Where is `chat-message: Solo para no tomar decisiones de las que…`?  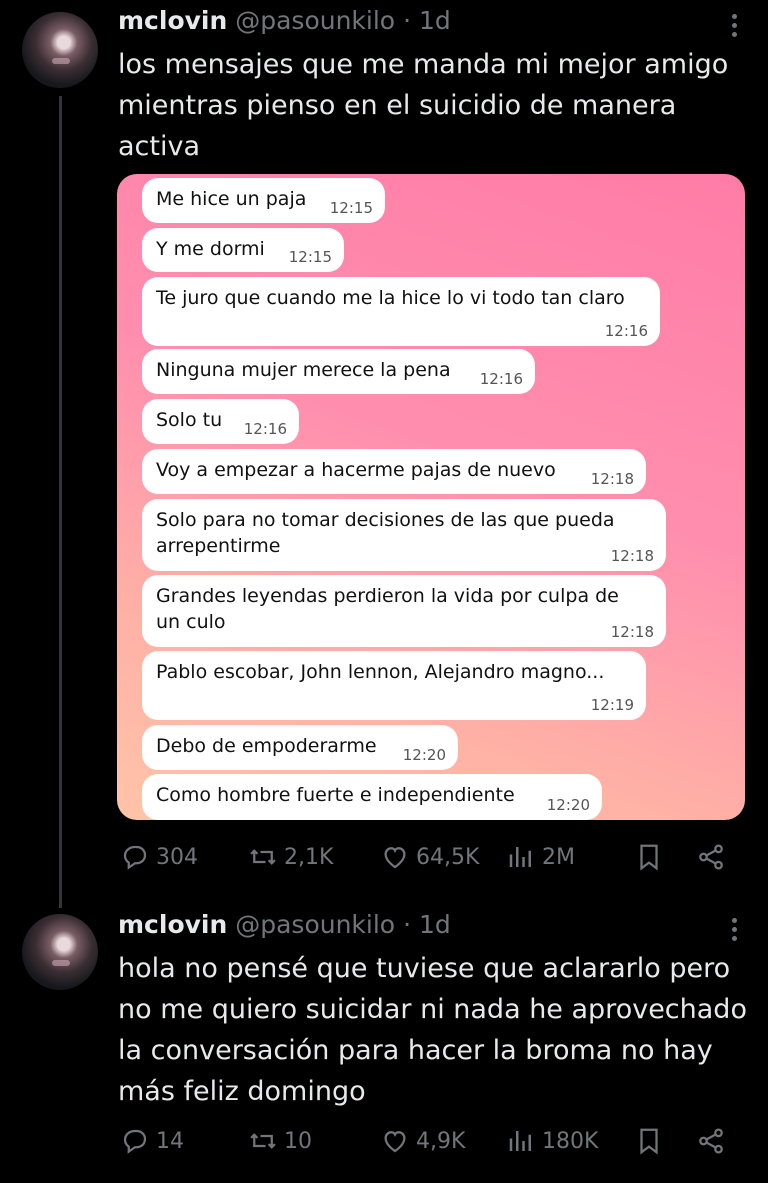
chat-message: Solo para no tomar decisiones de las que… is located at coordinates (385, 533).